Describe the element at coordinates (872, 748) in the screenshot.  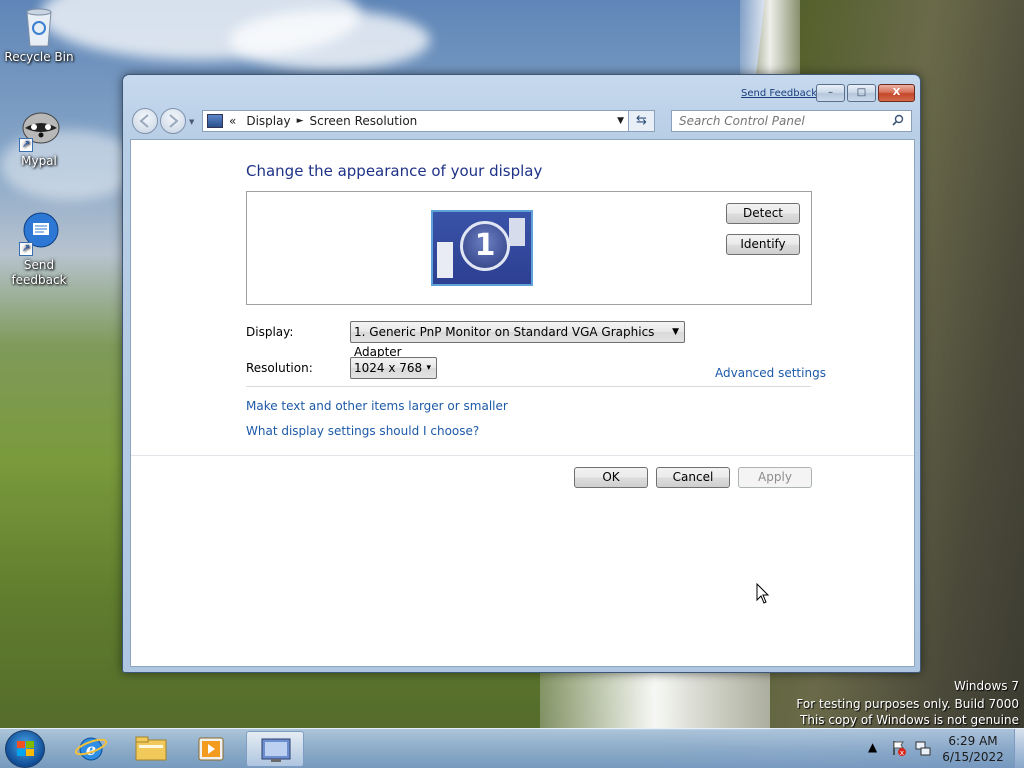
I see `show-hidden-icons-button: ▲` at that location.